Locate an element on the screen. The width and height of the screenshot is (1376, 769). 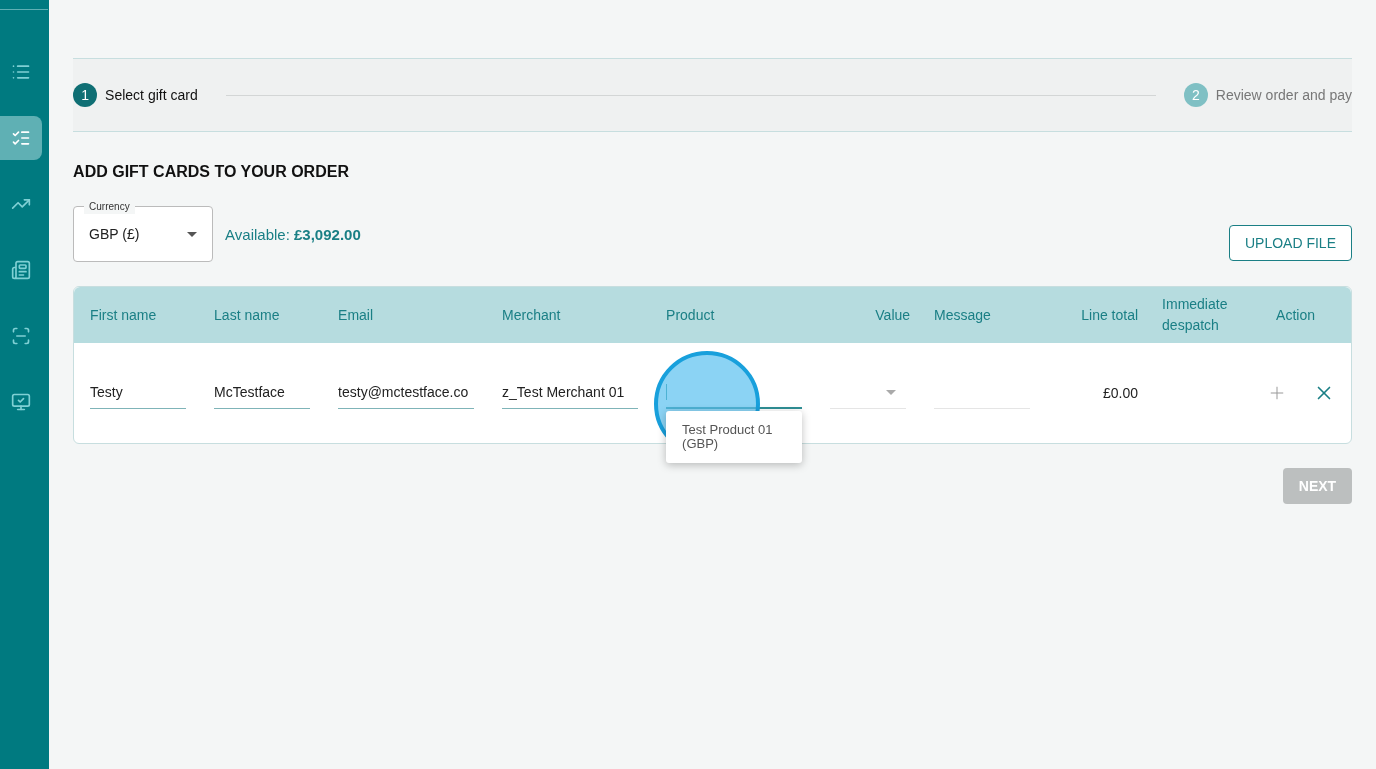
email-field: testy@mctestface.co is located at coordinates (406, 393).